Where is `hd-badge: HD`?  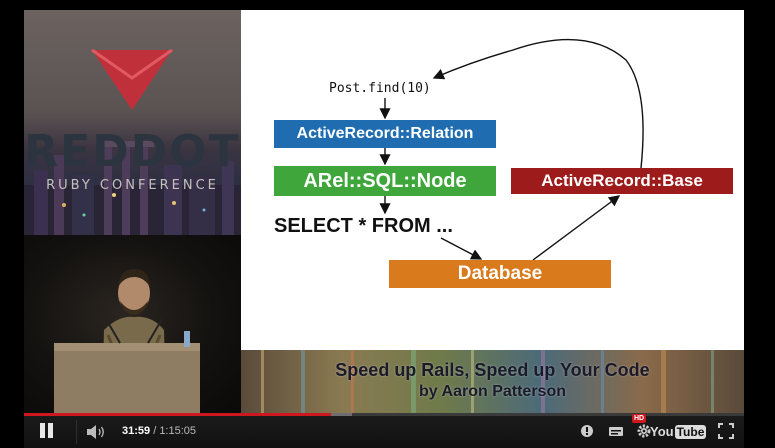
hd-badge: HD is located at coordinates (639, 418).